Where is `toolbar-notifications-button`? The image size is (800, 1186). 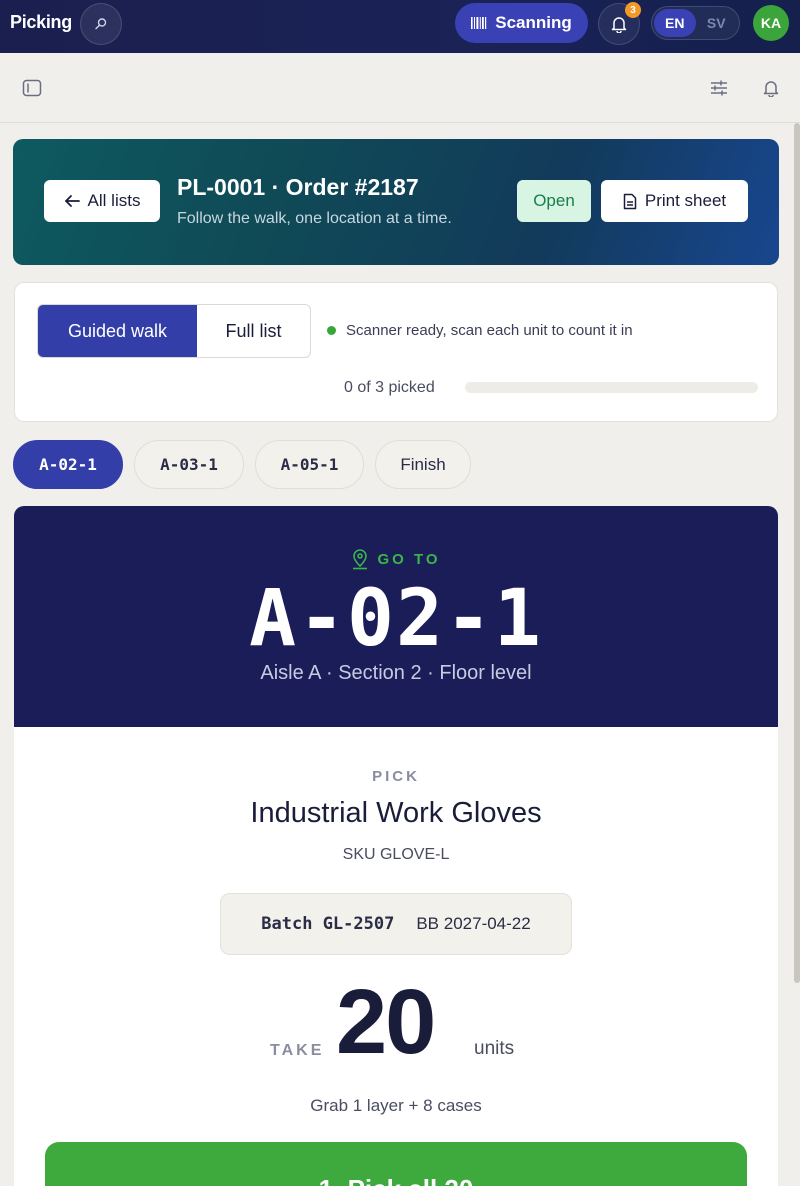 toolbar-notifications-button is located at coordinates (771, 88).